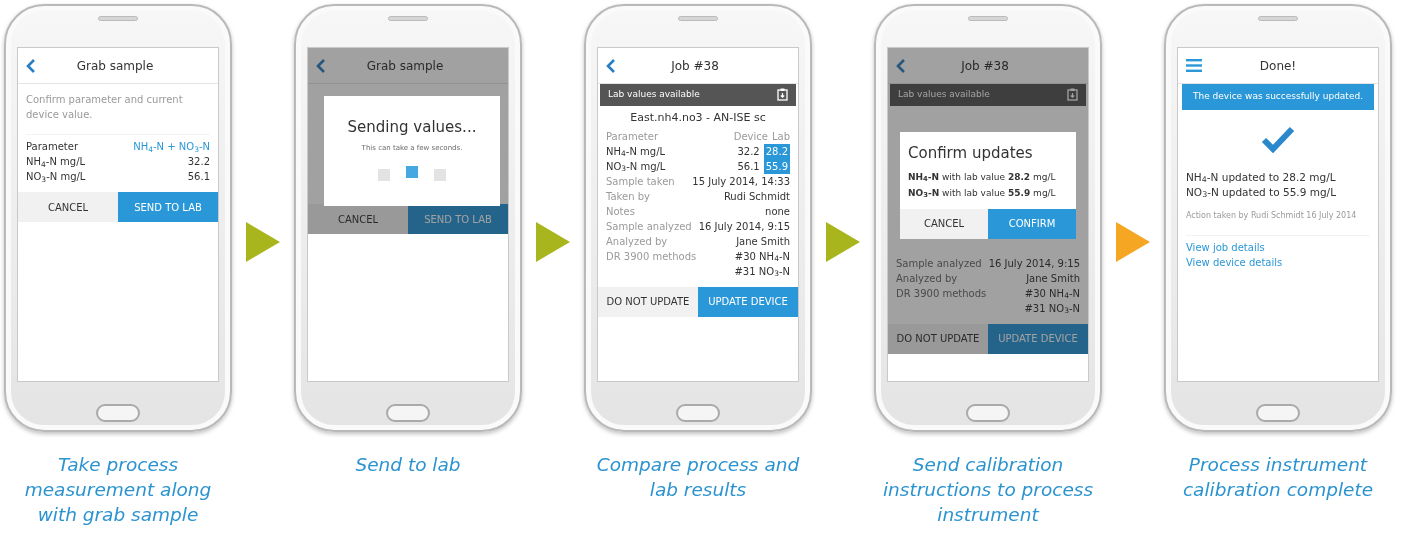 The image size is (1408, 533). I want to click on sample-point-title: East.nh4.no3 - AN-ISE sc, so click(698, 117).